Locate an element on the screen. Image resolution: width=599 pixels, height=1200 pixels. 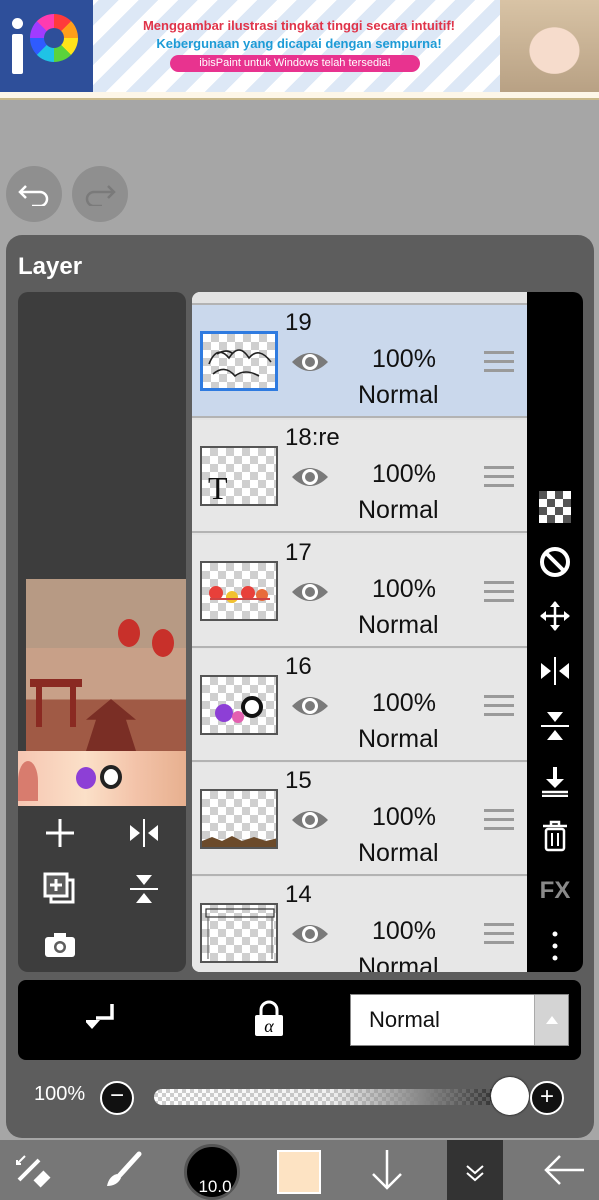
brush-size-button: 10.0 is located at coordinates (212, 1172).